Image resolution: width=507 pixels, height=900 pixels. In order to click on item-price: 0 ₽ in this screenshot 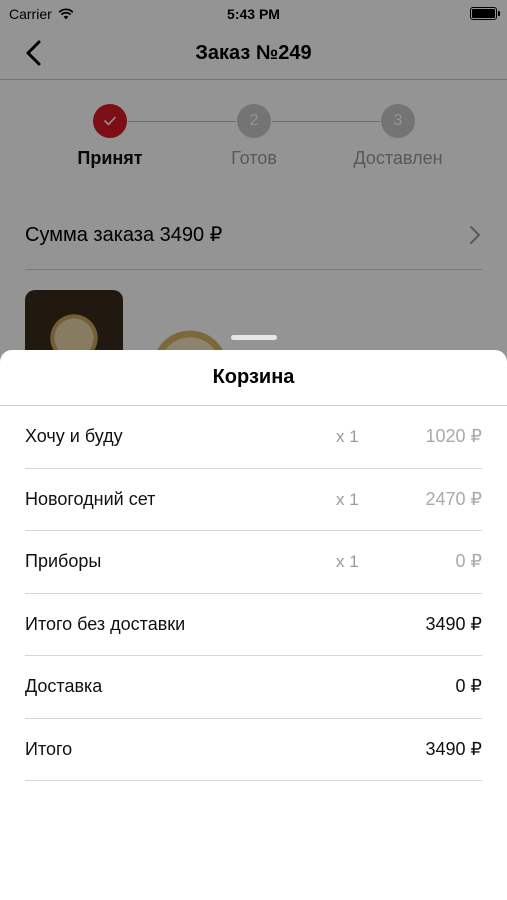, I will do `click(468, 561)`.